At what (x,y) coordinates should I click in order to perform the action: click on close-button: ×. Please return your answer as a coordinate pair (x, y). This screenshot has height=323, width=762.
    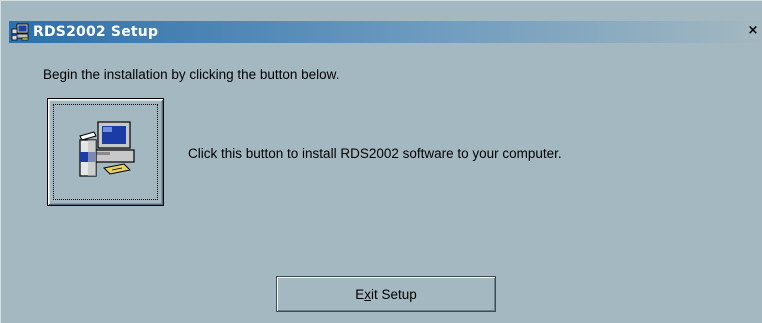
    Looking at the image, I should click on (753, 31).